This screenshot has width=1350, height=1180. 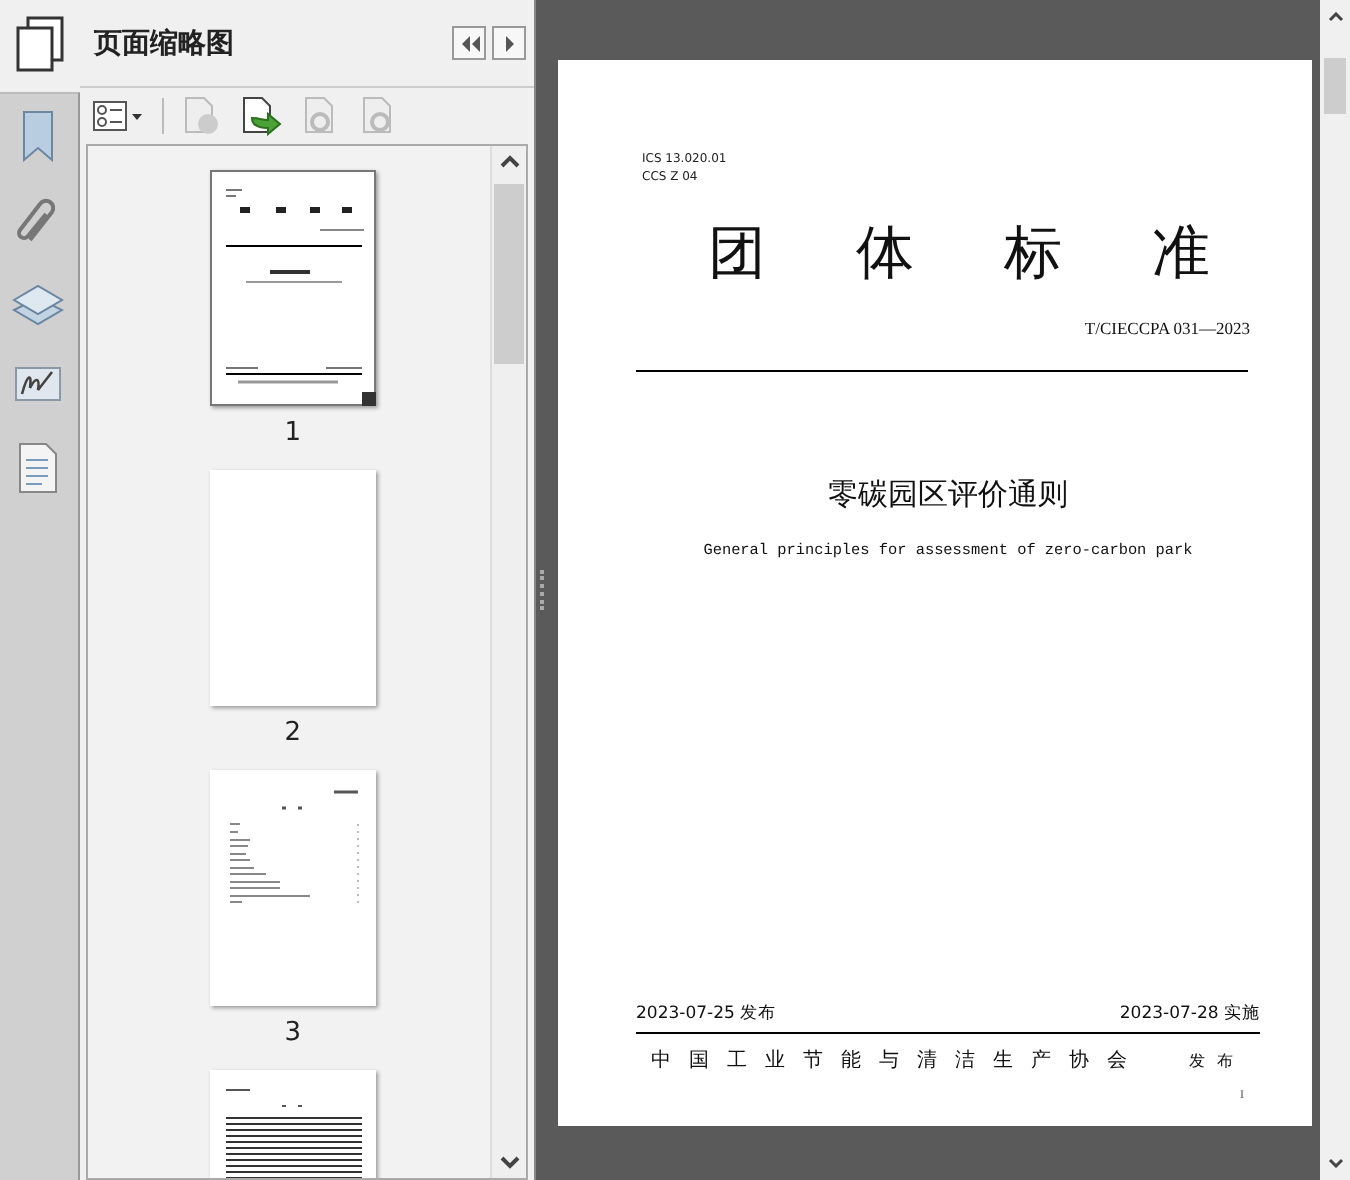 I want to click on page-number: 2, so click(x=293, y=733).